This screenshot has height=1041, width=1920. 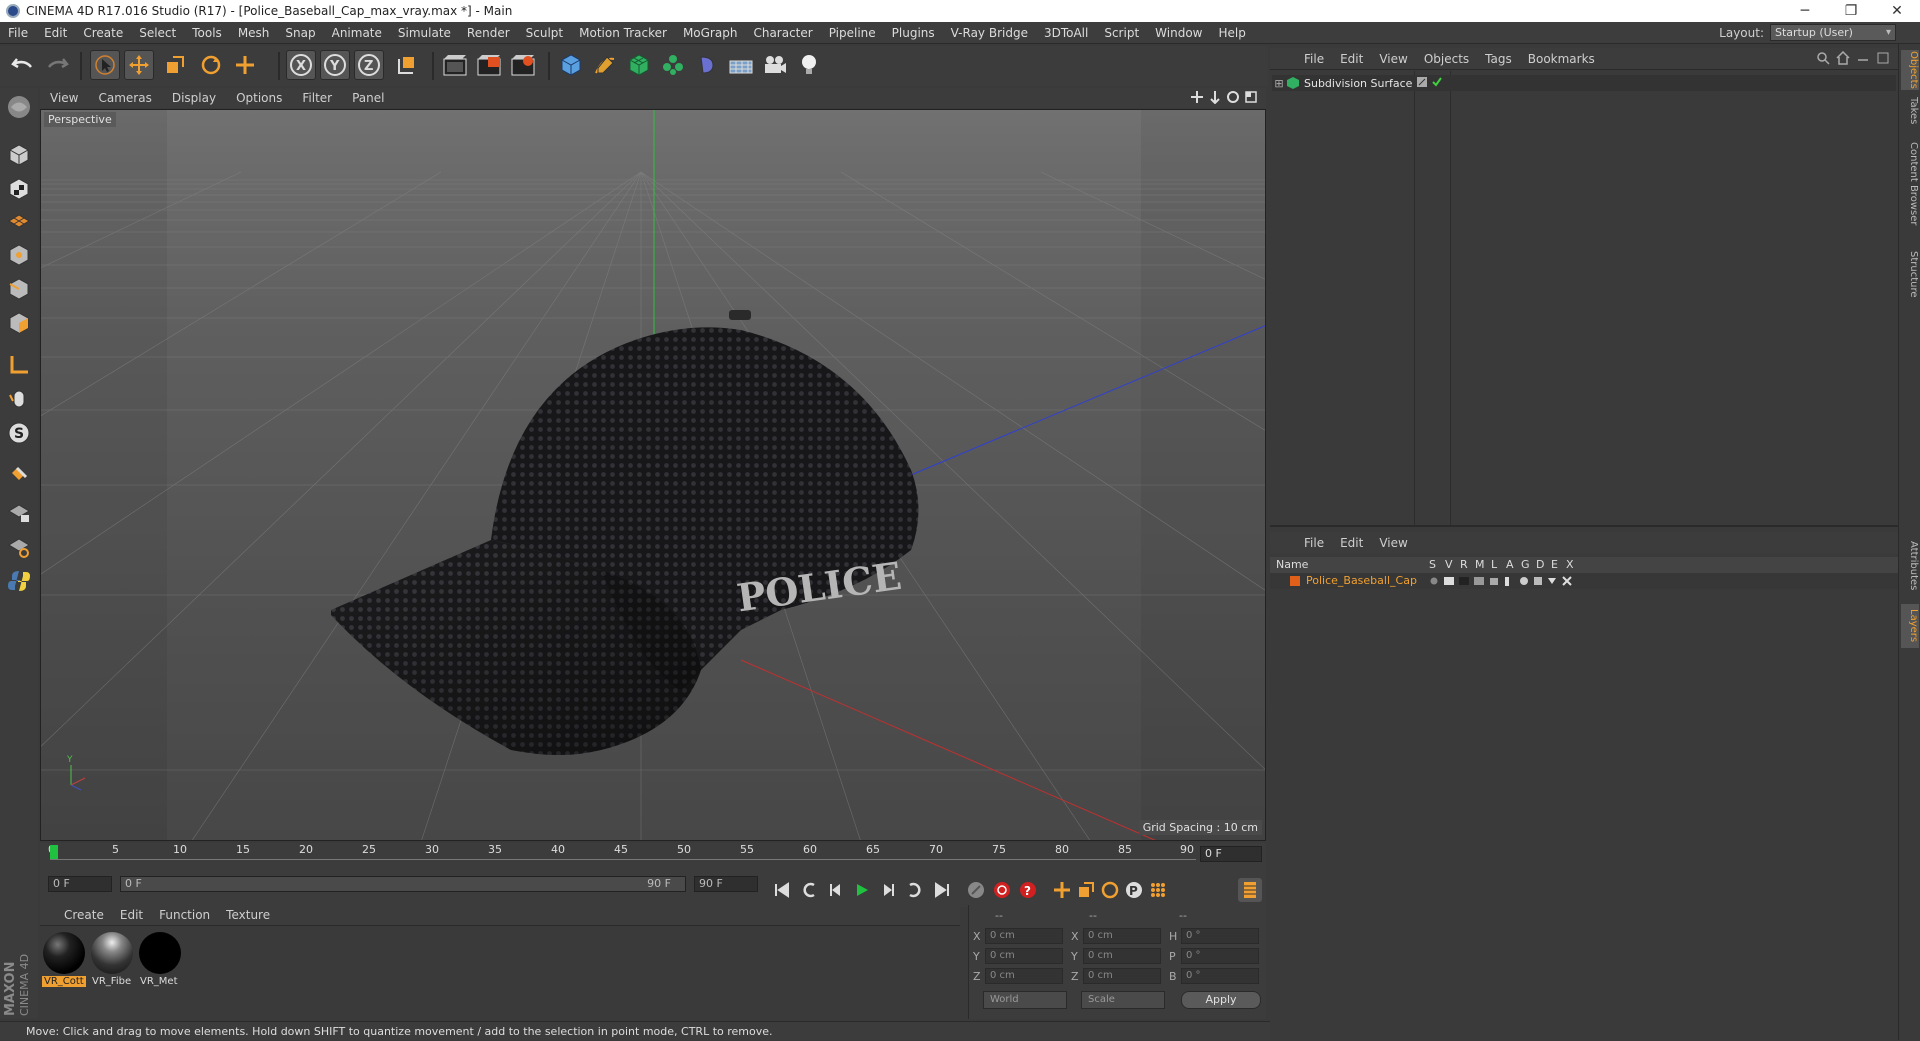 I want to click on zoom-view-icon, so click(x=1215, y=97).